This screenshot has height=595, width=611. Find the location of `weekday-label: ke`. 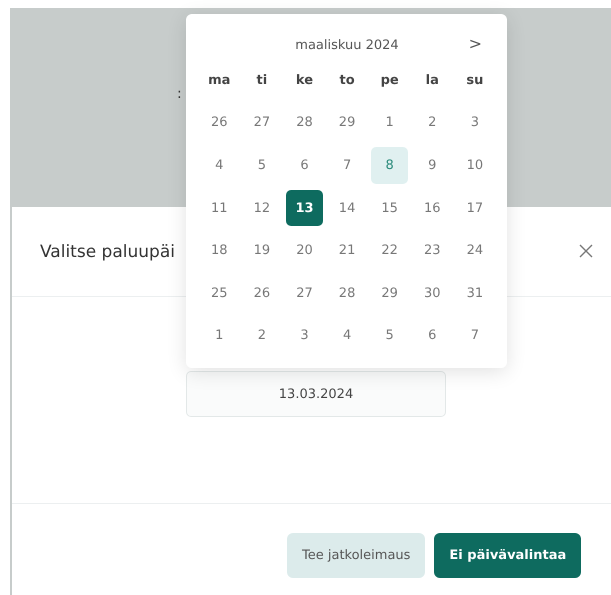

weekday-label: ke is located at coordinates (304, 81).